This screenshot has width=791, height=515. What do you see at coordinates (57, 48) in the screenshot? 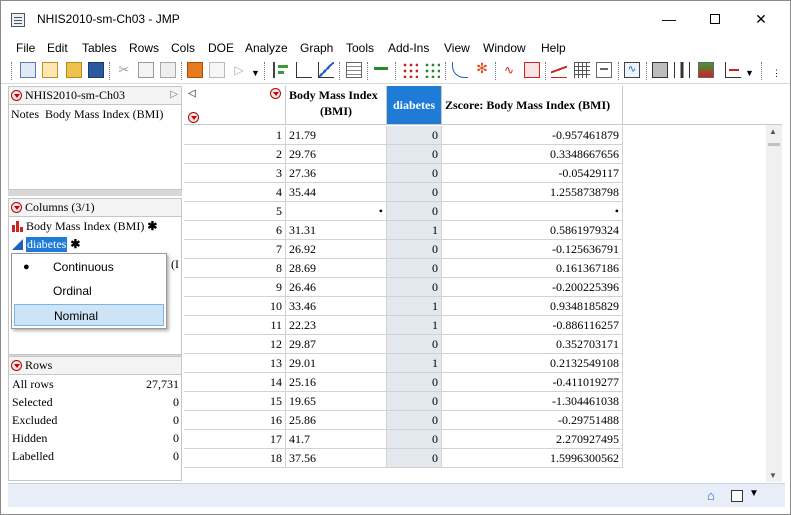
I see `menu-edit: Edit` at bounding box center [57, 48].